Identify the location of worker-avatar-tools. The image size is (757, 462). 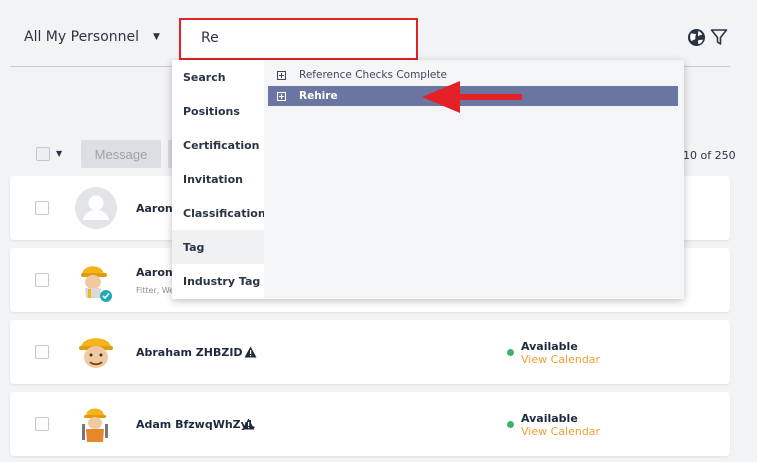
(95, 425).